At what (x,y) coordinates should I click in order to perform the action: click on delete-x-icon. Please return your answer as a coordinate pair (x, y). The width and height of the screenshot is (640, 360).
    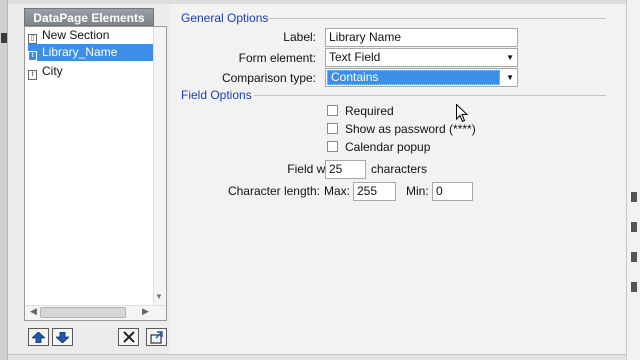
    Looking at the image, I should click on (128, 337).